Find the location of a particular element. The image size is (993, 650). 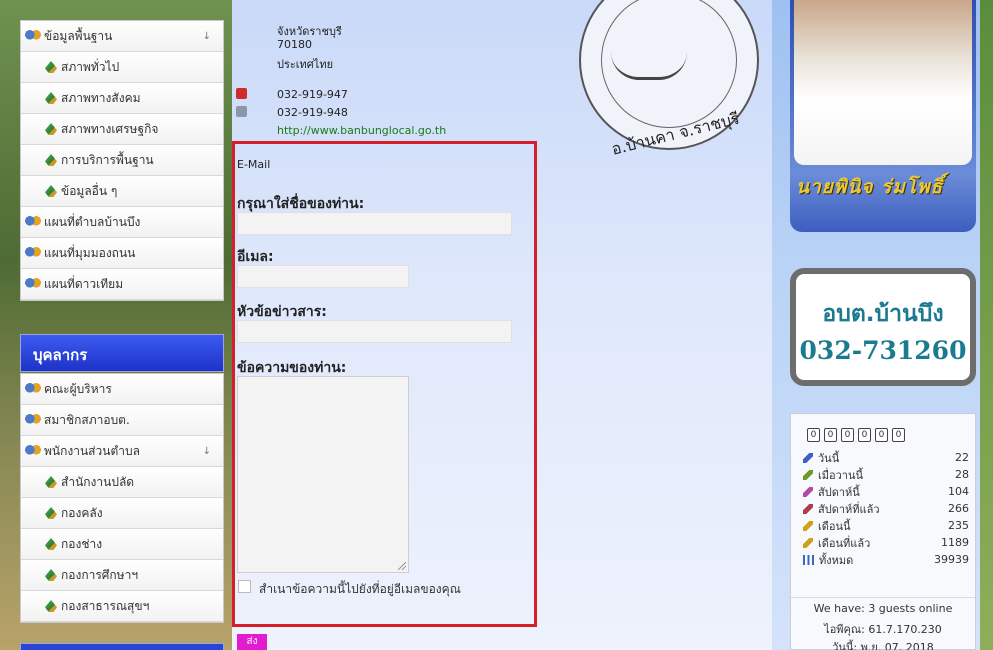

stat-row: ทั้งหมด 39939 is located at coordinates (886, 559).